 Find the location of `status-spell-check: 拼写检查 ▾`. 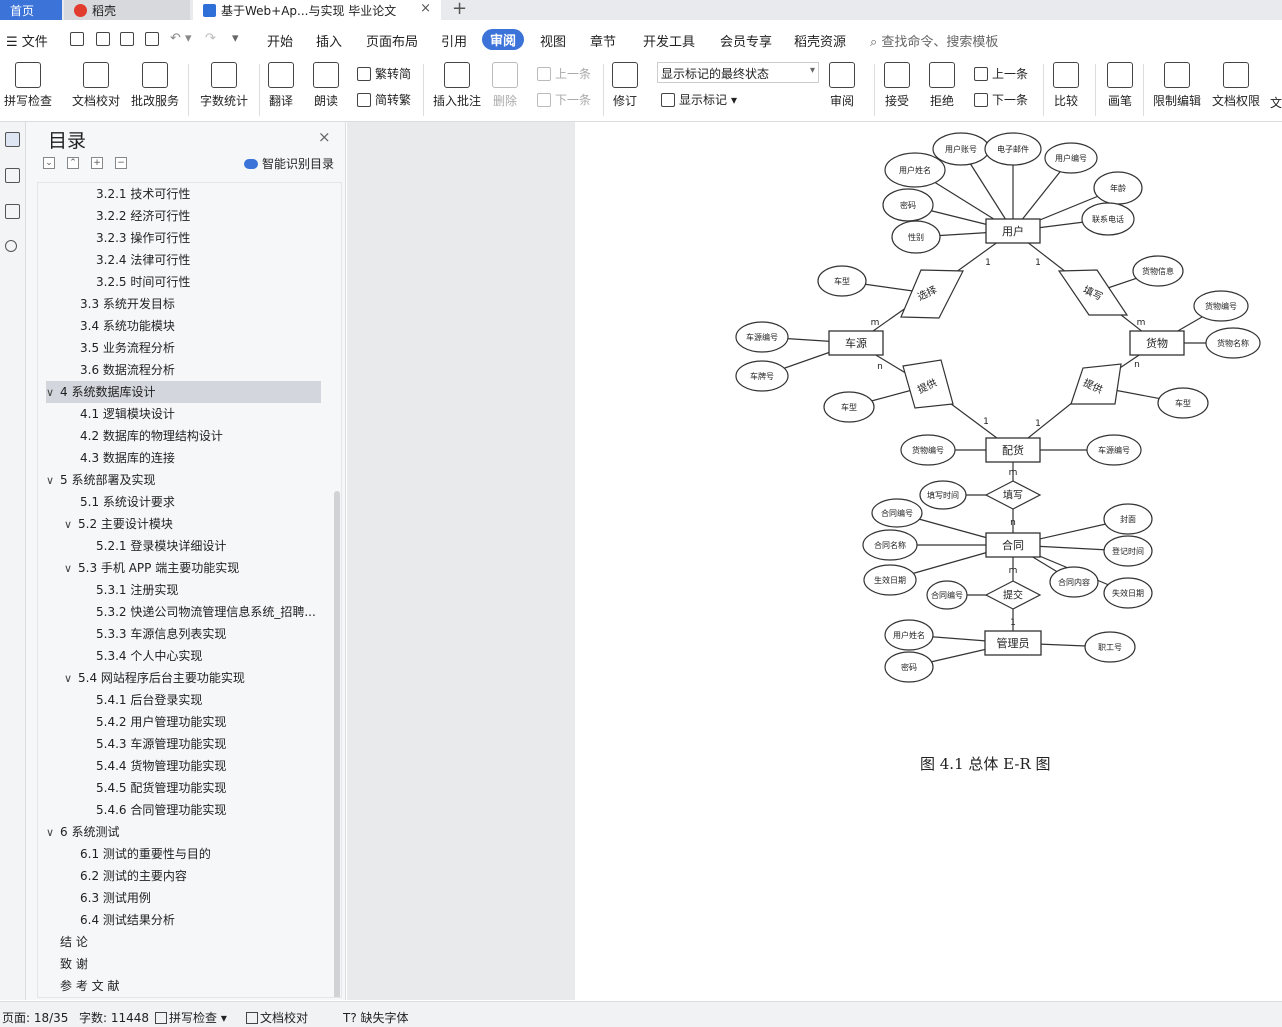

status-spell-check: 拼写检查 ▾ is located at coordinates (191, 1017).